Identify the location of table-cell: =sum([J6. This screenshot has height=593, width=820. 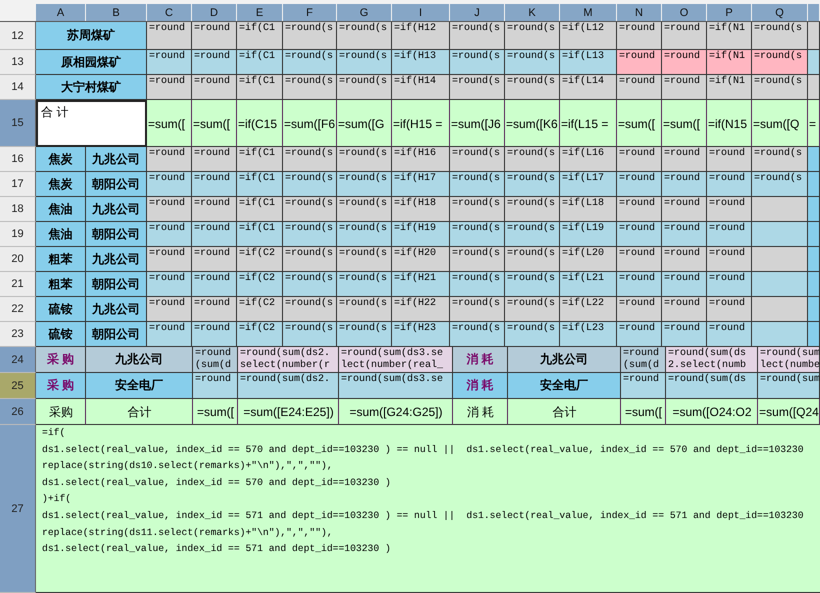
(477, 123).